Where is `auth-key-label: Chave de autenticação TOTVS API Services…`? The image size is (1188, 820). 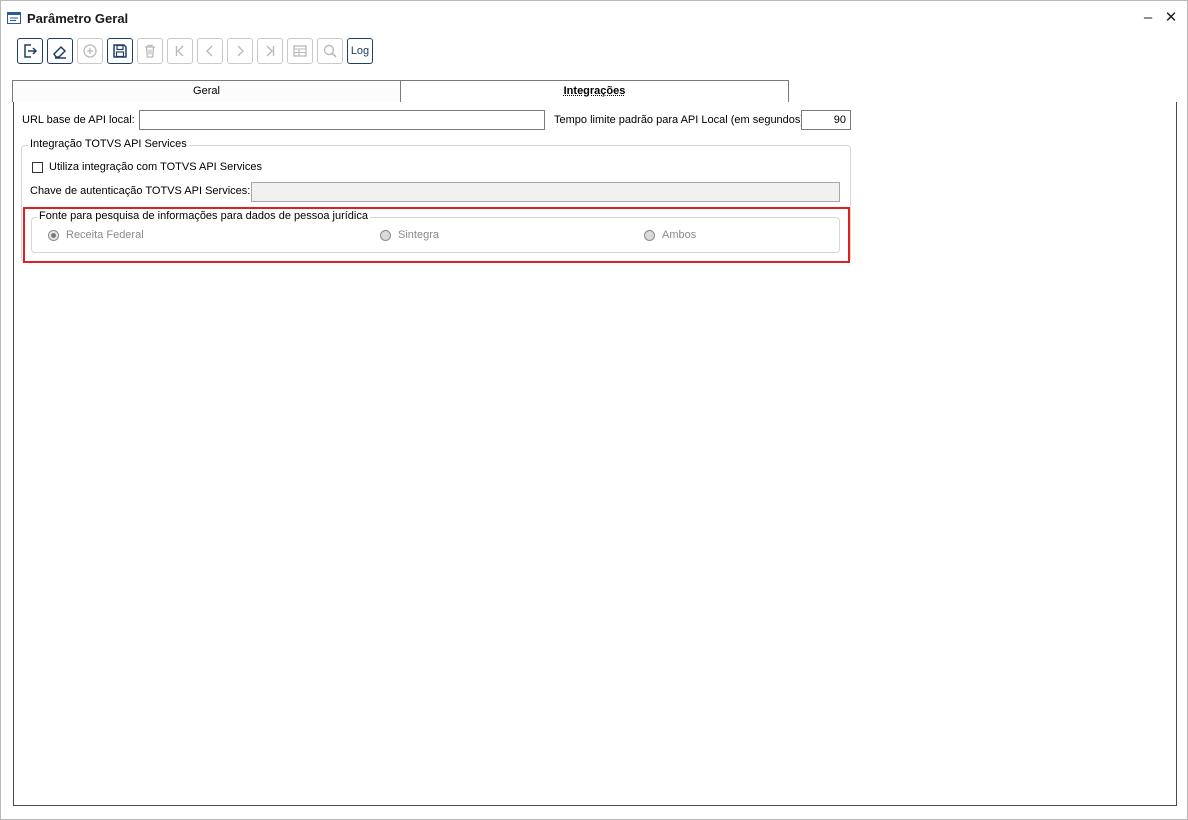
auth-key-label: Chave de autenticação TOTVS API Services… is located at coordinates (140, 191).